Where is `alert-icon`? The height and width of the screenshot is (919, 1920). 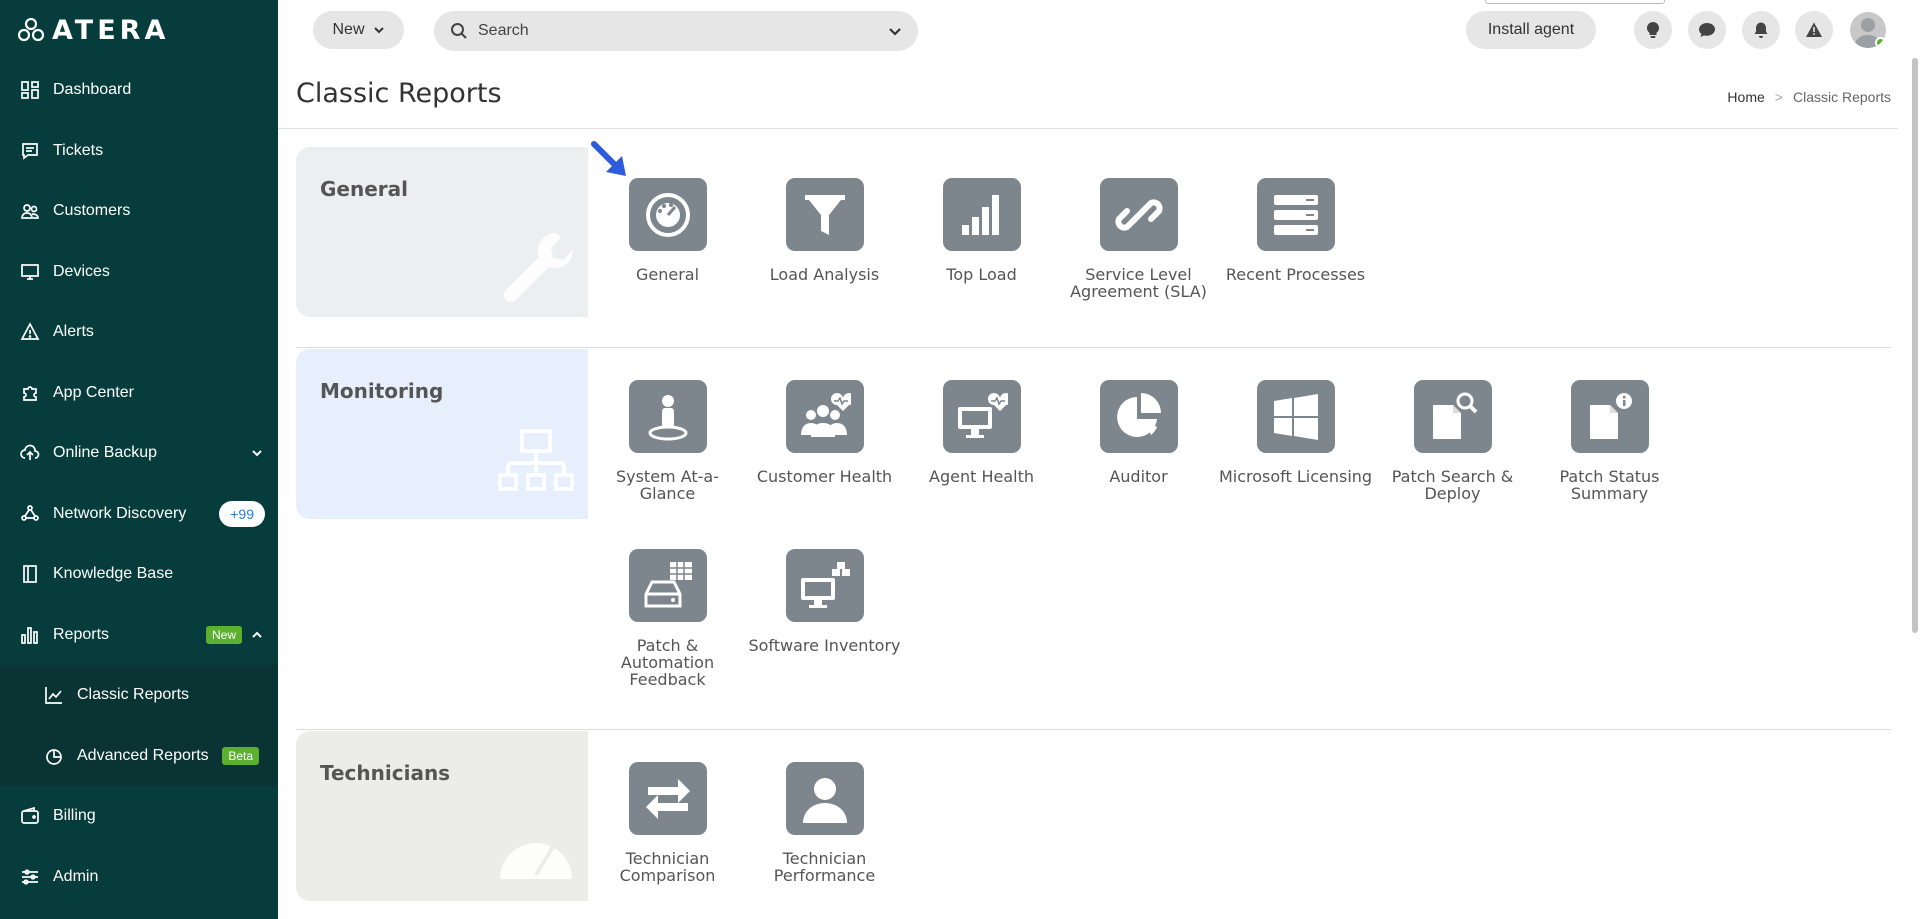 alert-icon is located at coordinates (30, 332).